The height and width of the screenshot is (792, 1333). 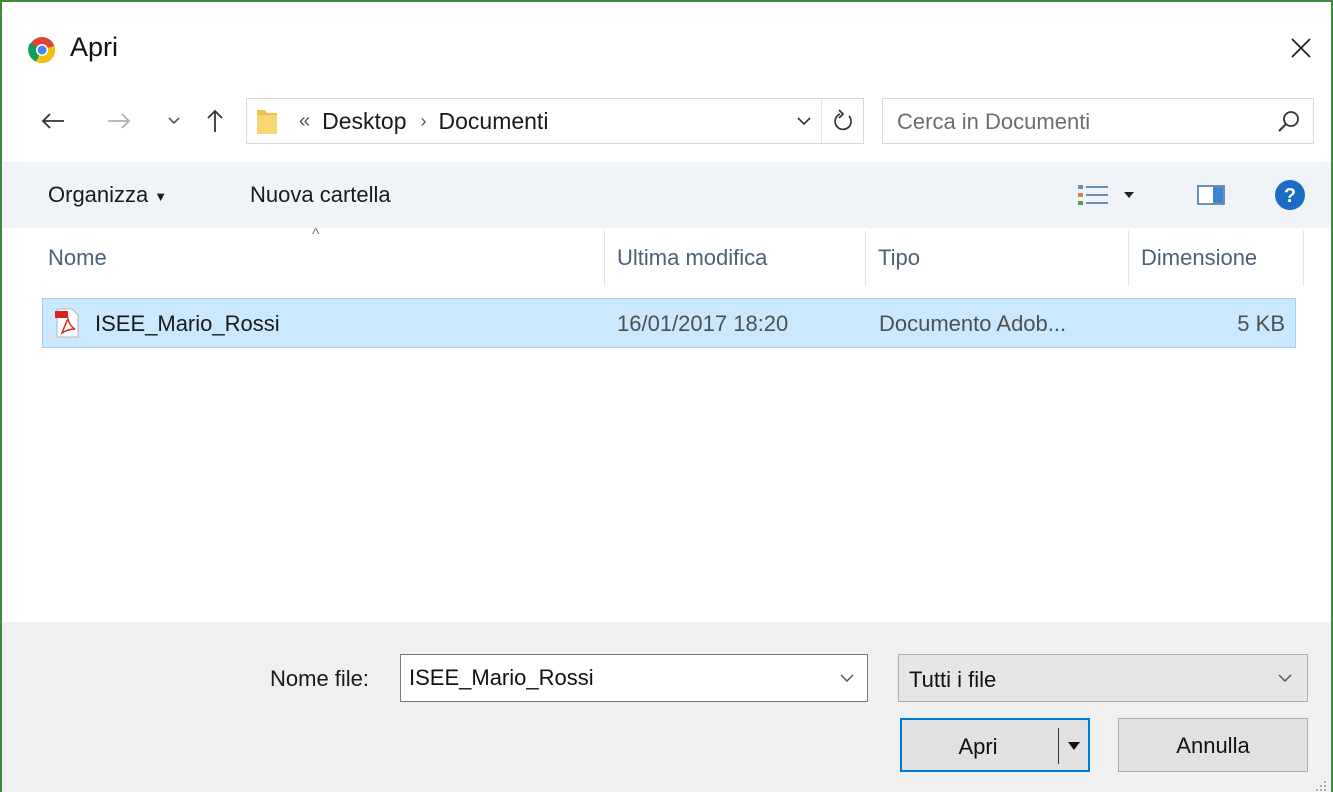 I want to click on preview-pane-button, so click(x=1211, y=195).